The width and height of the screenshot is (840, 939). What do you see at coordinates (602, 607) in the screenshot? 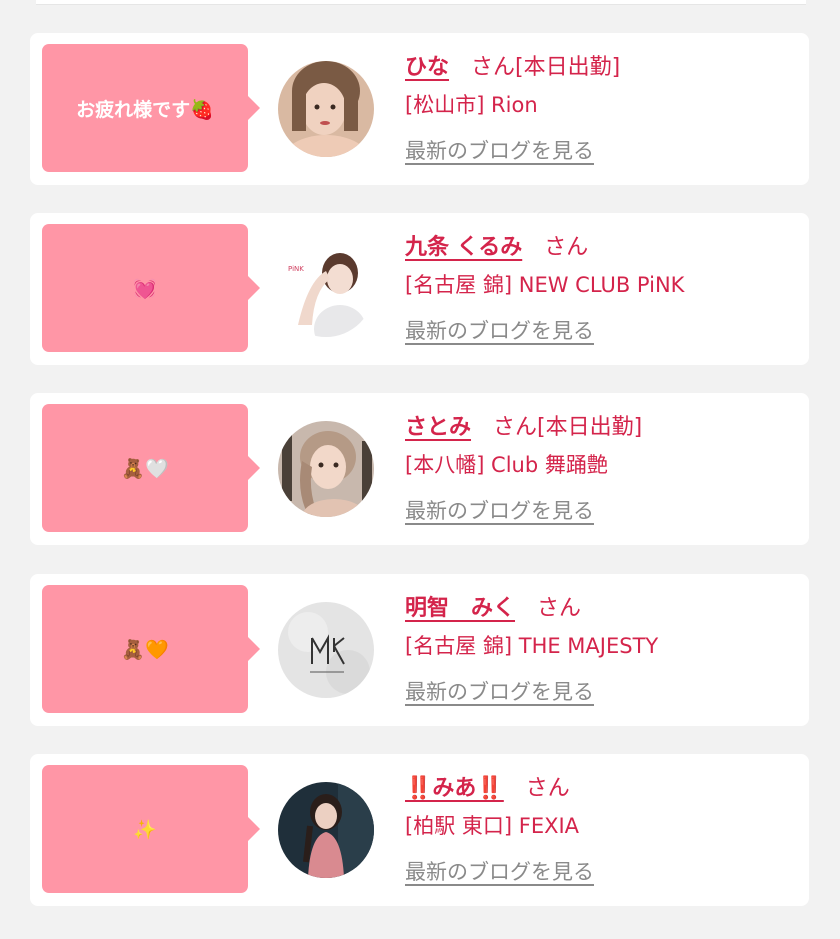
I see `name-line: 明智 みく さん` at bounding box center [602, 607].